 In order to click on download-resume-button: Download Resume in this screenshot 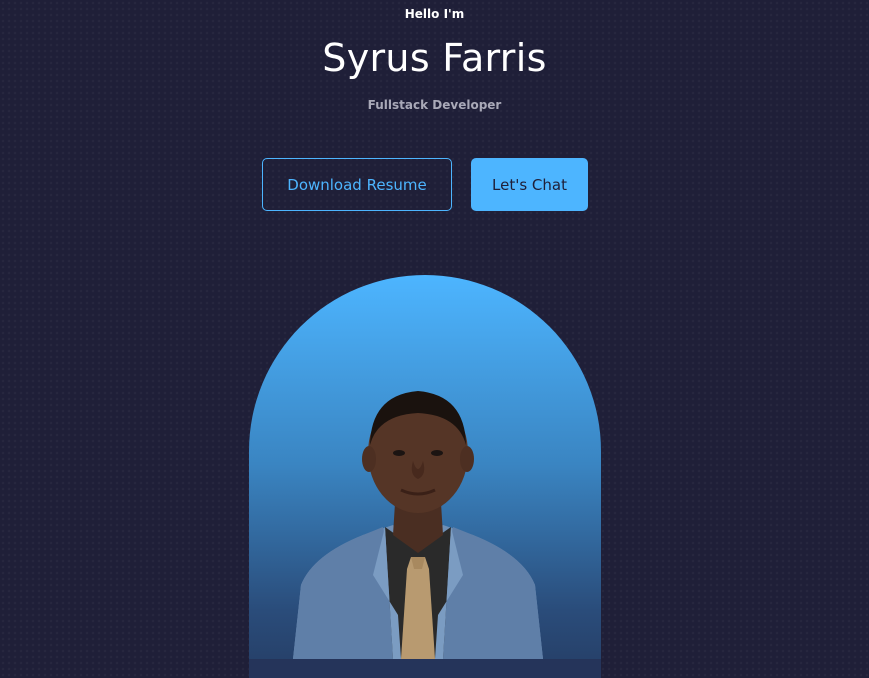, I will do `click(357, 184)`.